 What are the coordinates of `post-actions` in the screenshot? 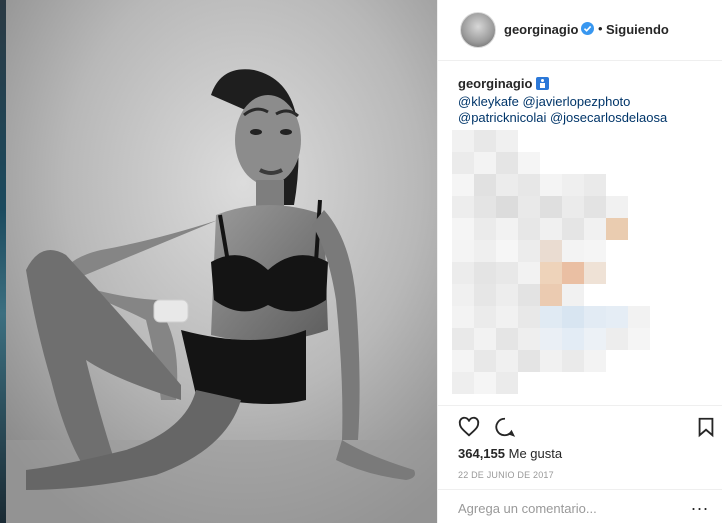 It's located at (580, 423).